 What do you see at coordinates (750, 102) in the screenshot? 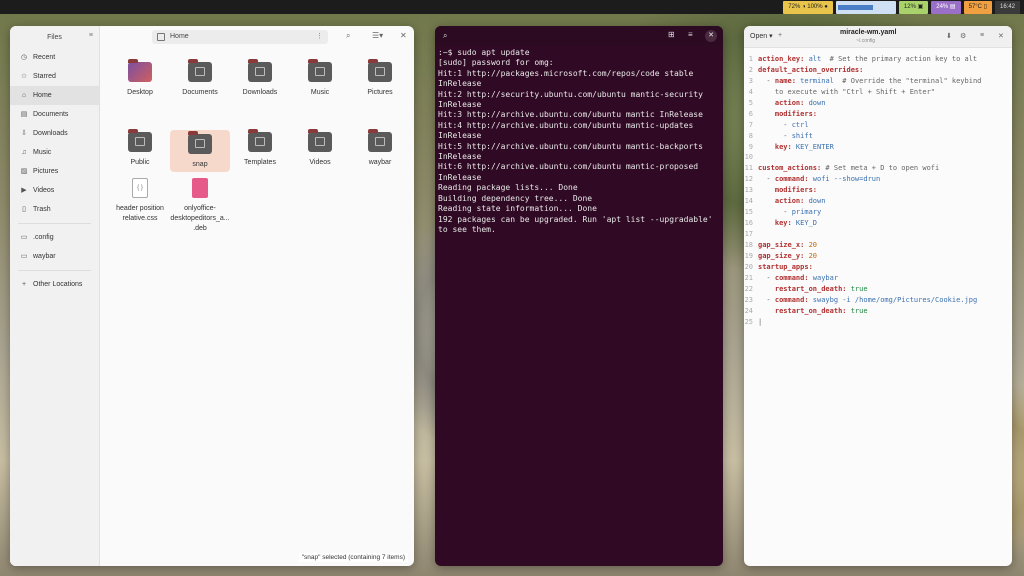
I see `line-number: 5` at bounding box center [750, 102].